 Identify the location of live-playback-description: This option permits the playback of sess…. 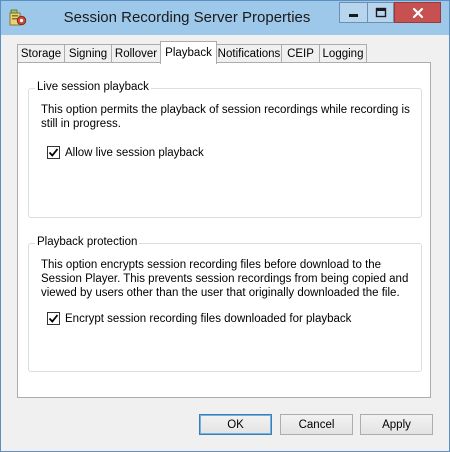
(225, 117).